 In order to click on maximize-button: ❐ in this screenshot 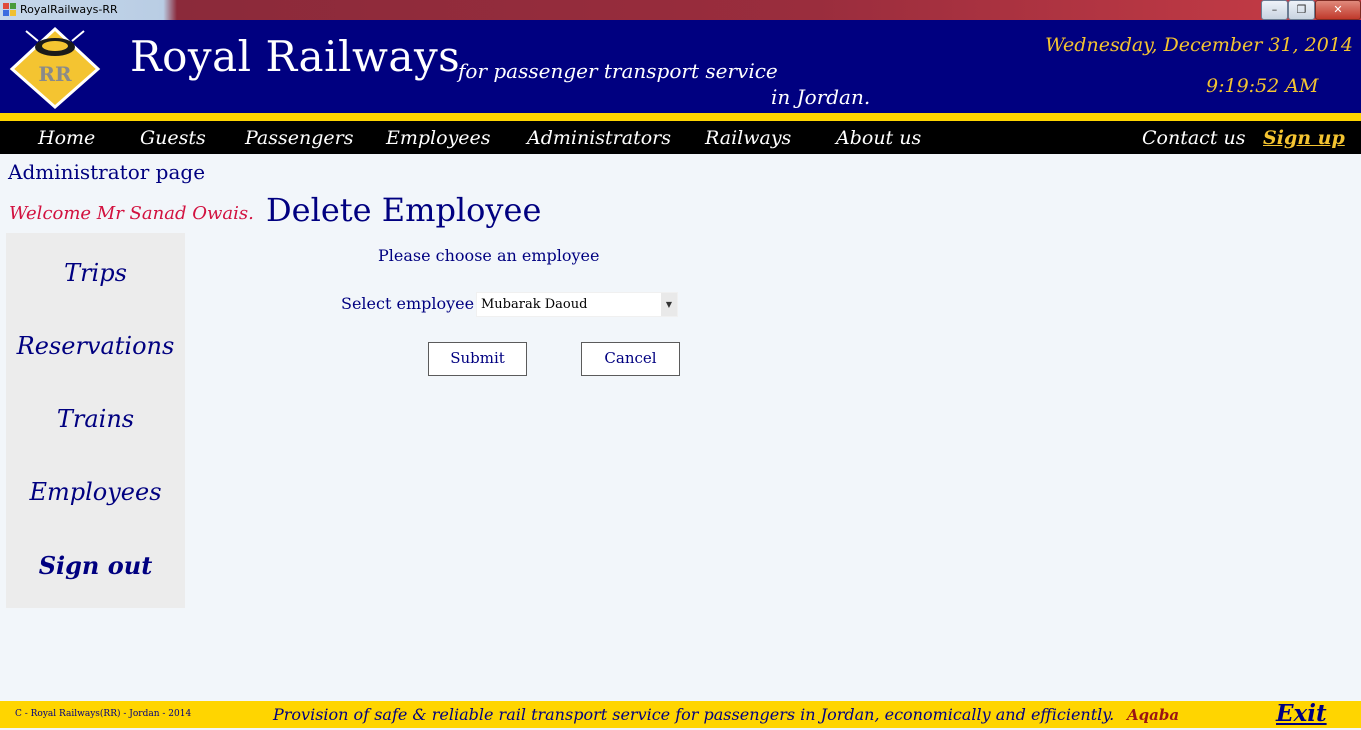, I will do `click(1301, 10)`.